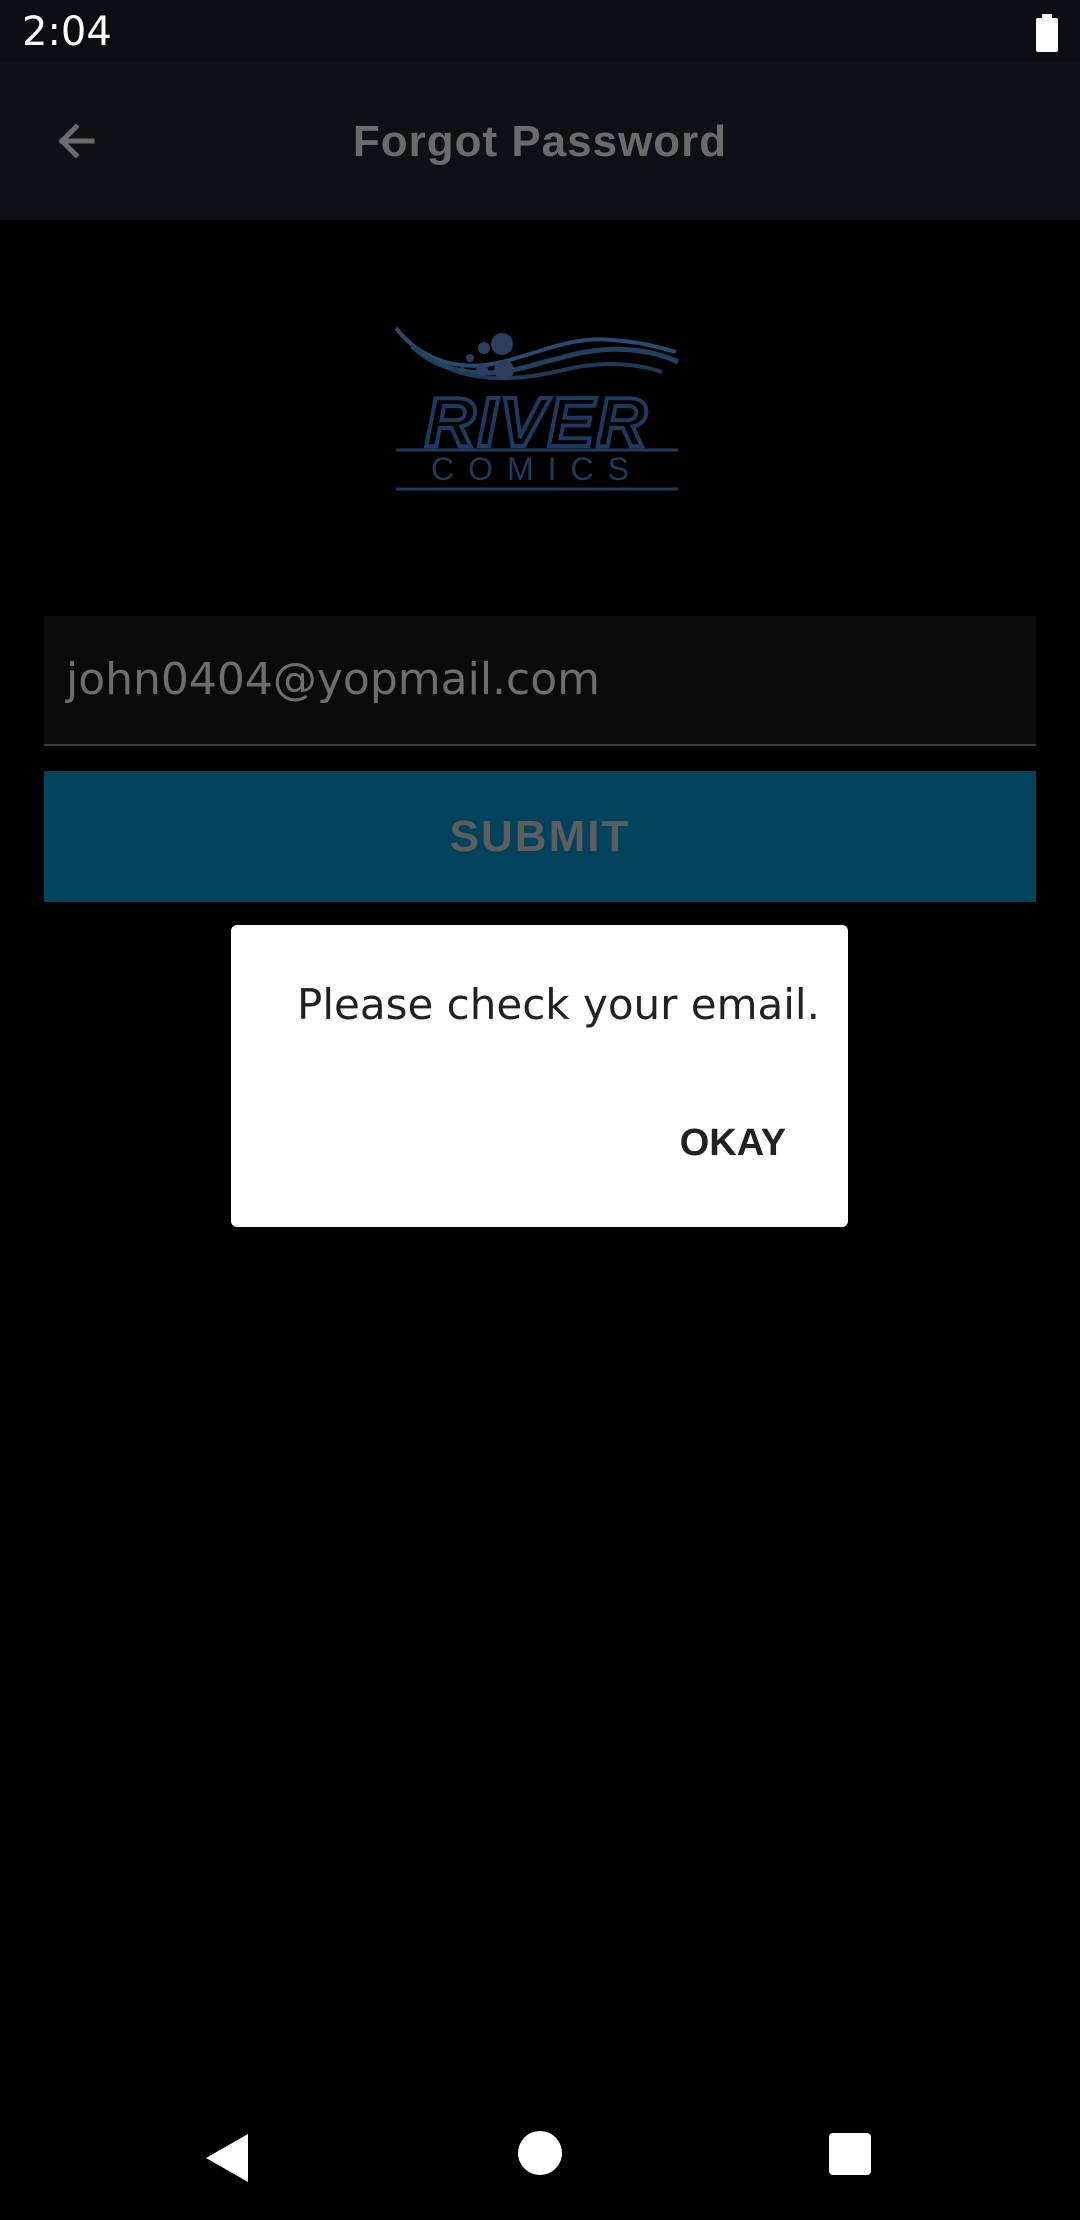  I want to click on app-bar: Forgot Password, so click(540, 141).